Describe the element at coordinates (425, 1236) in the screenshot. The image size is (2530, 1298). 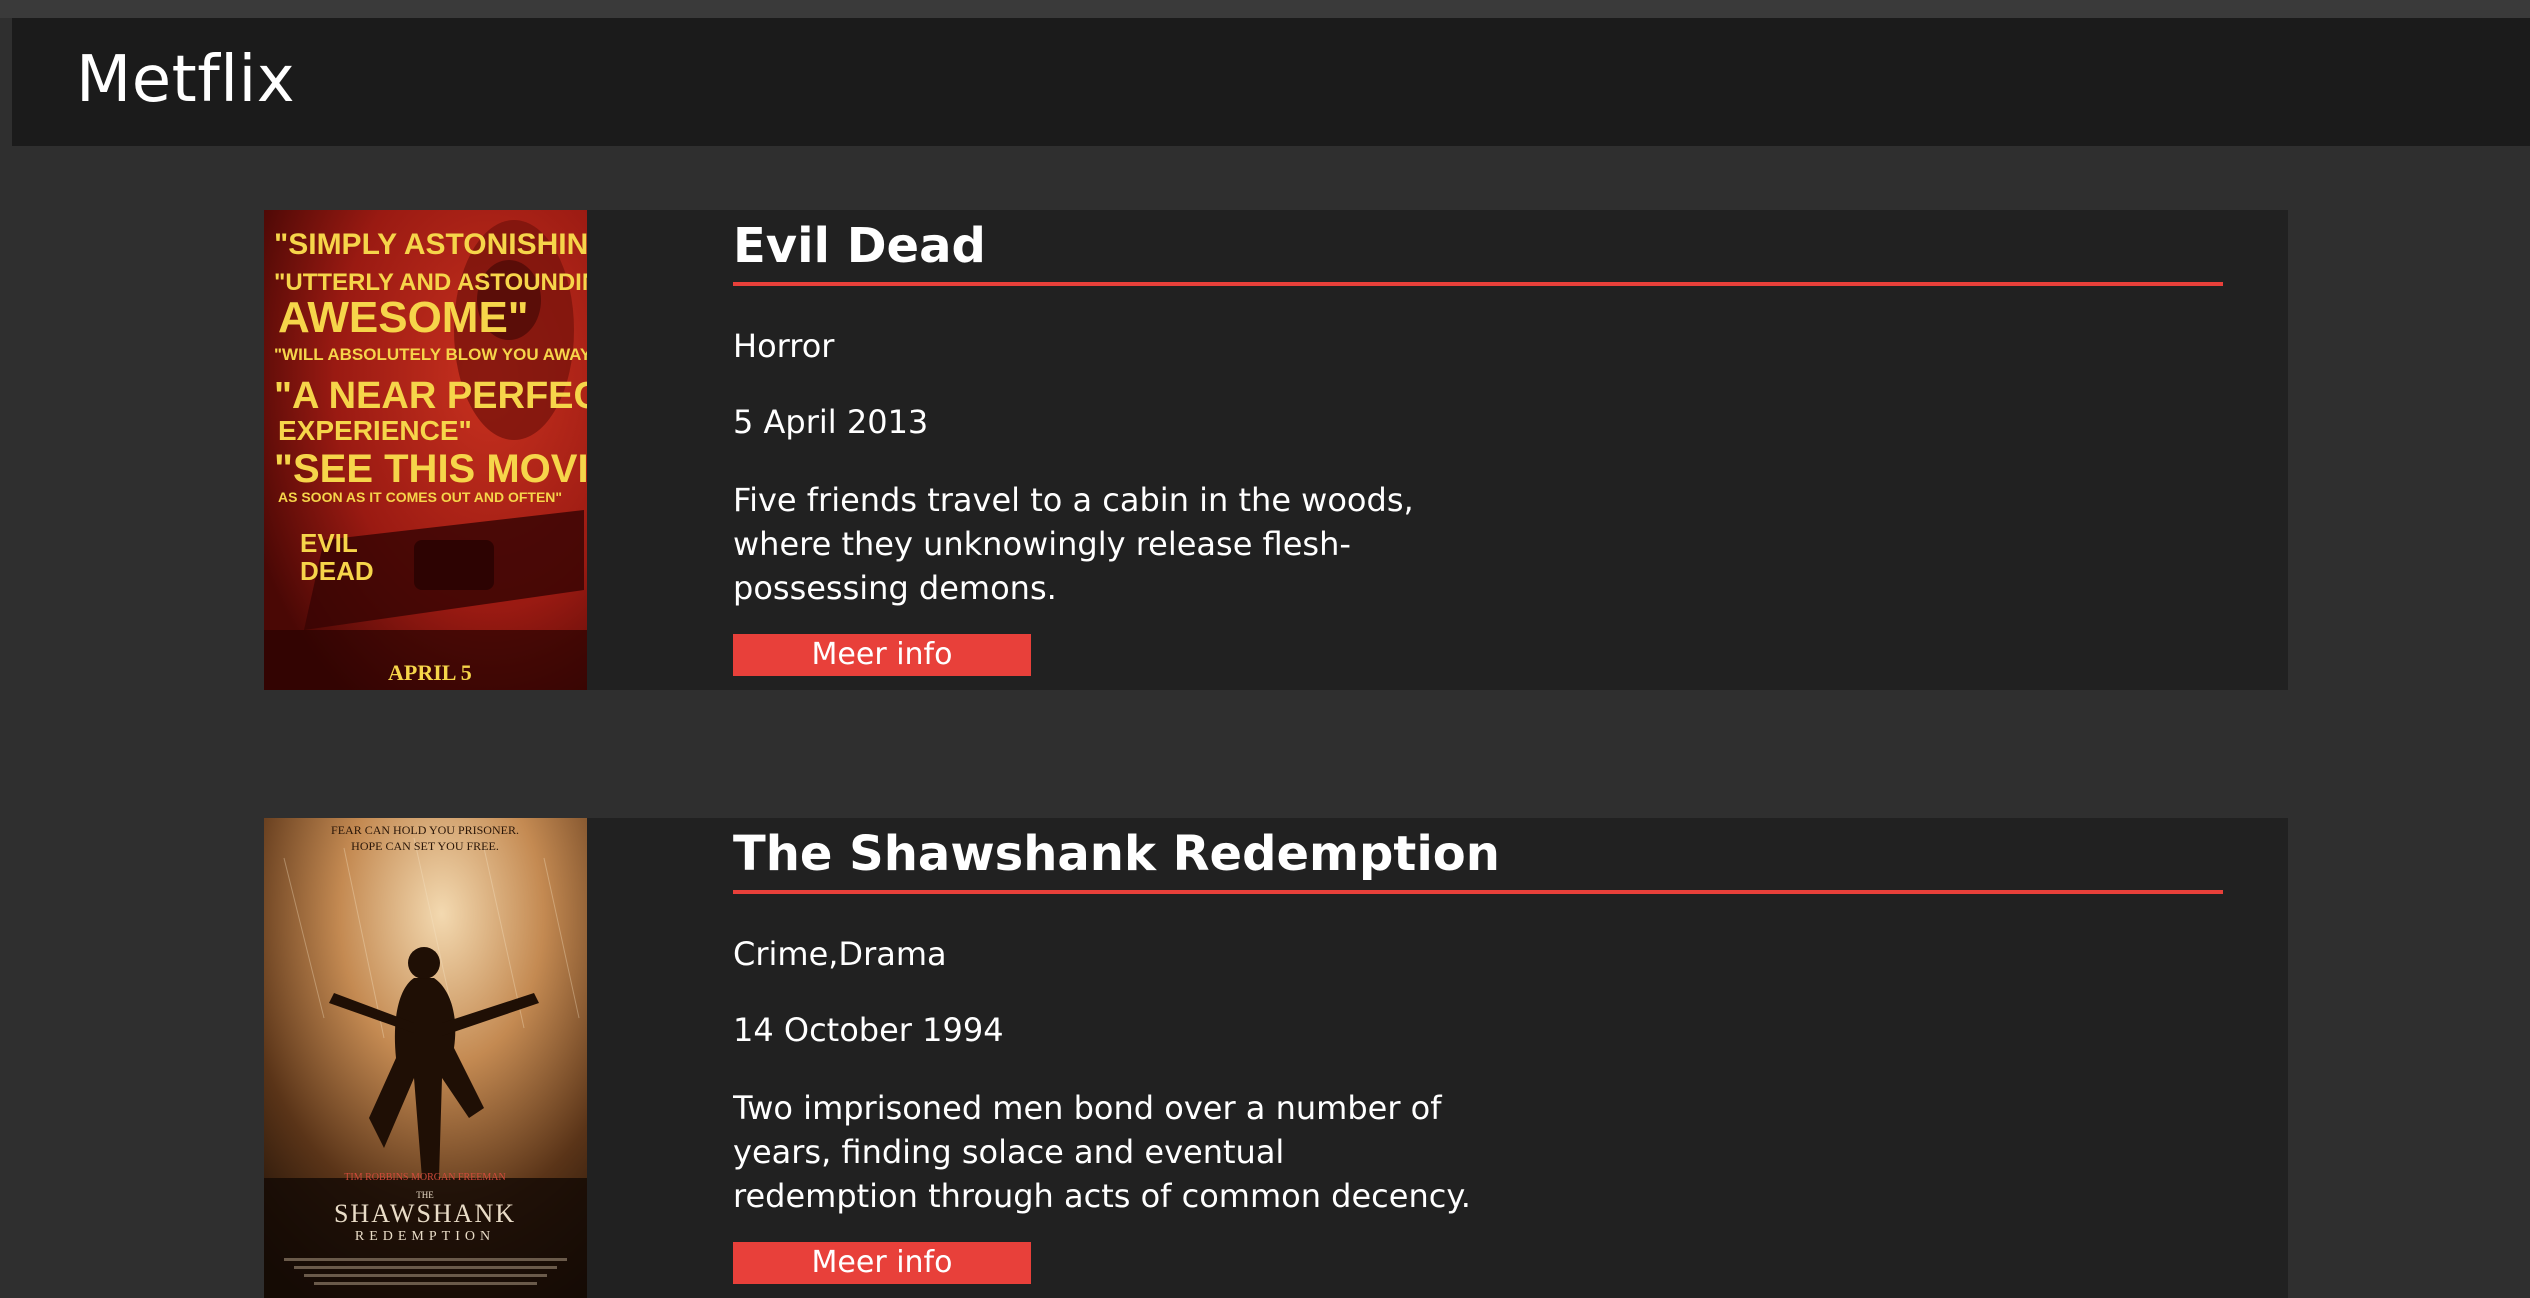
I see `poster-title: REDEMPTION` at that location.